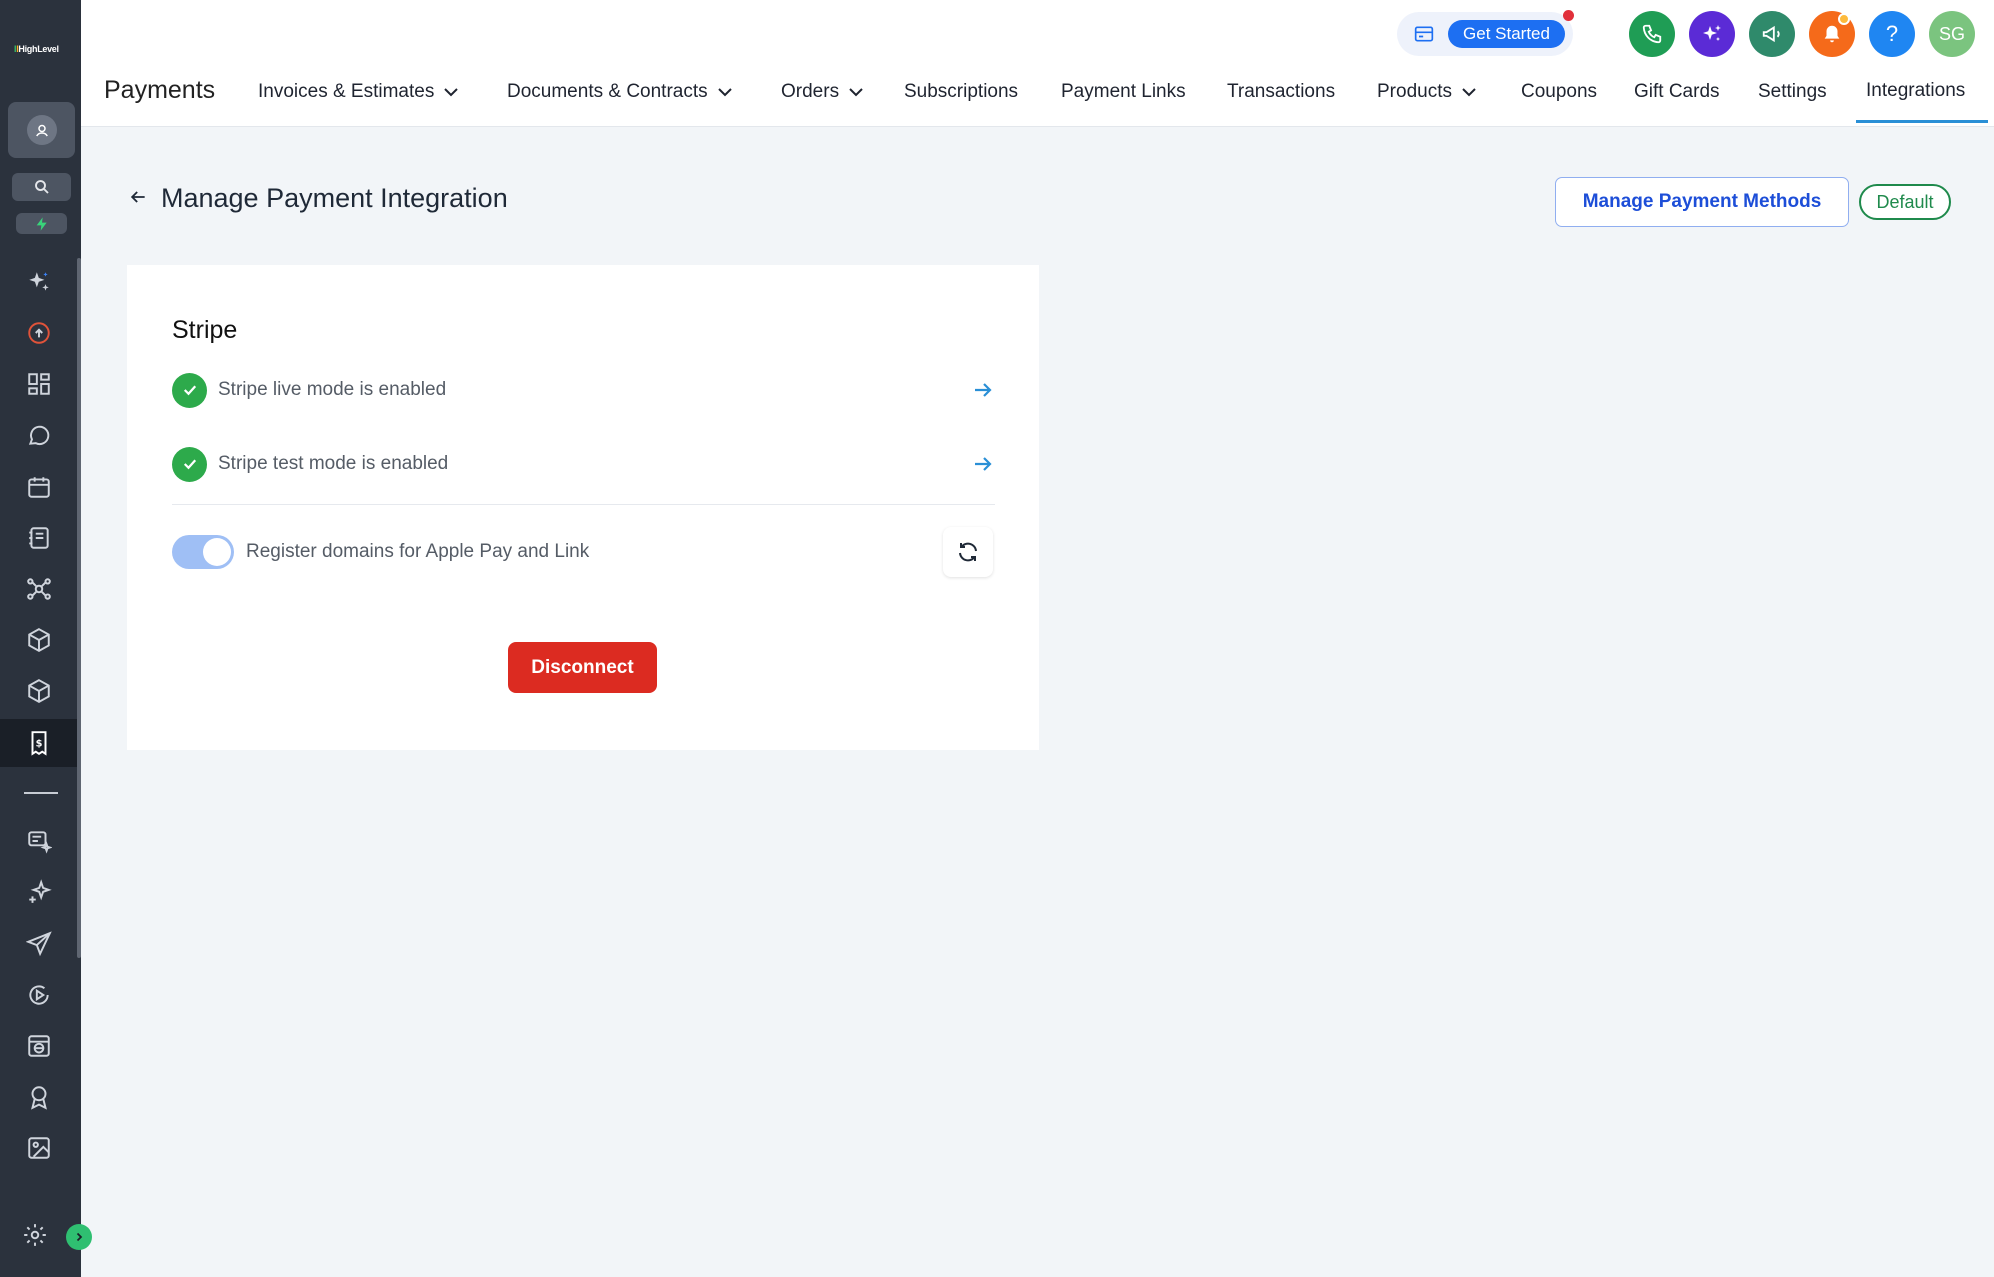  Describe the element at coordinates (822, 92) in the screenshot. I see `nav-orders: Orders` at that location.